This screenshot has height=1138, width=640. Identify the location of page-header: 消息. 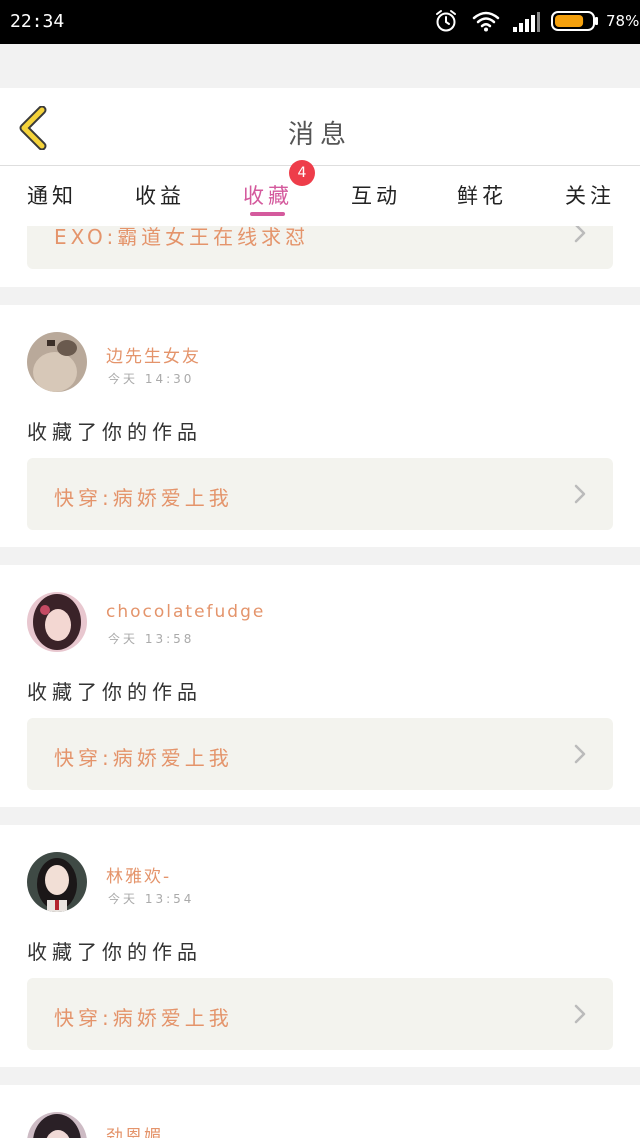
(320, 127).